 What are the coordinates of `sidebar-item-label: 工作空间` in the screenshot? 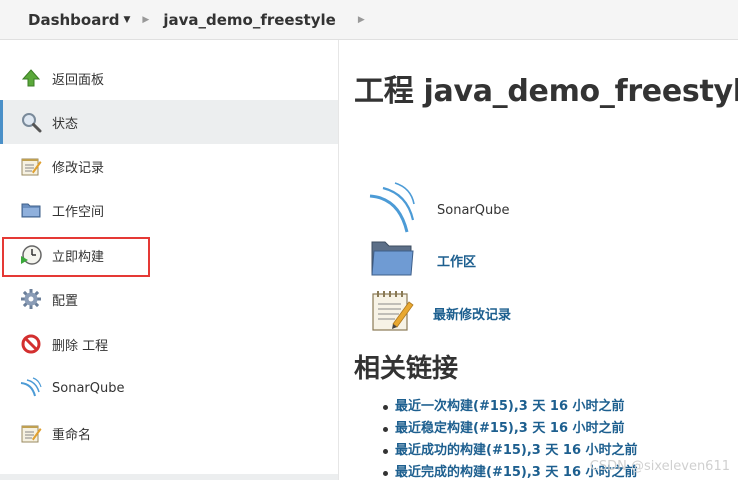 It's located at (78, 210).